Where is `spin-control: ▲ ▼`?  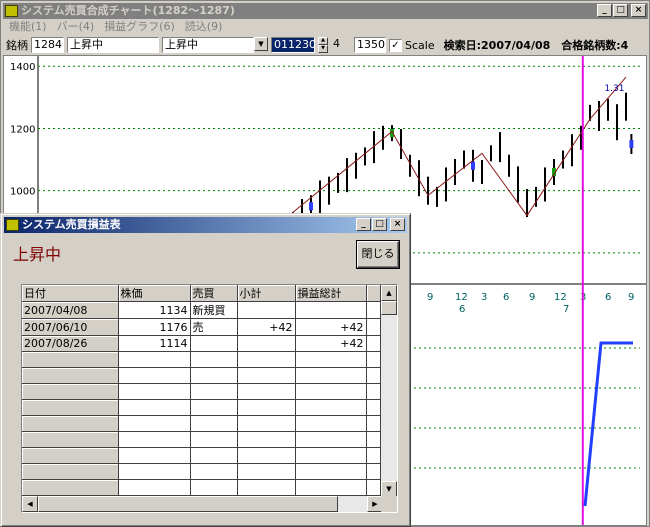
spin-control: ▲ ▼ is located at coordinates (323, 45).